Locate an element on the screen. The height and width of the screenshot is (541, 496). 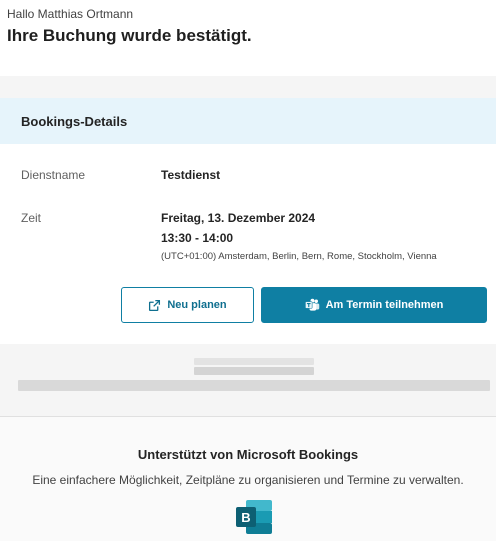
booking-date: Freitag, 13. Dezember 2024 is located at coordinates (238, 218).